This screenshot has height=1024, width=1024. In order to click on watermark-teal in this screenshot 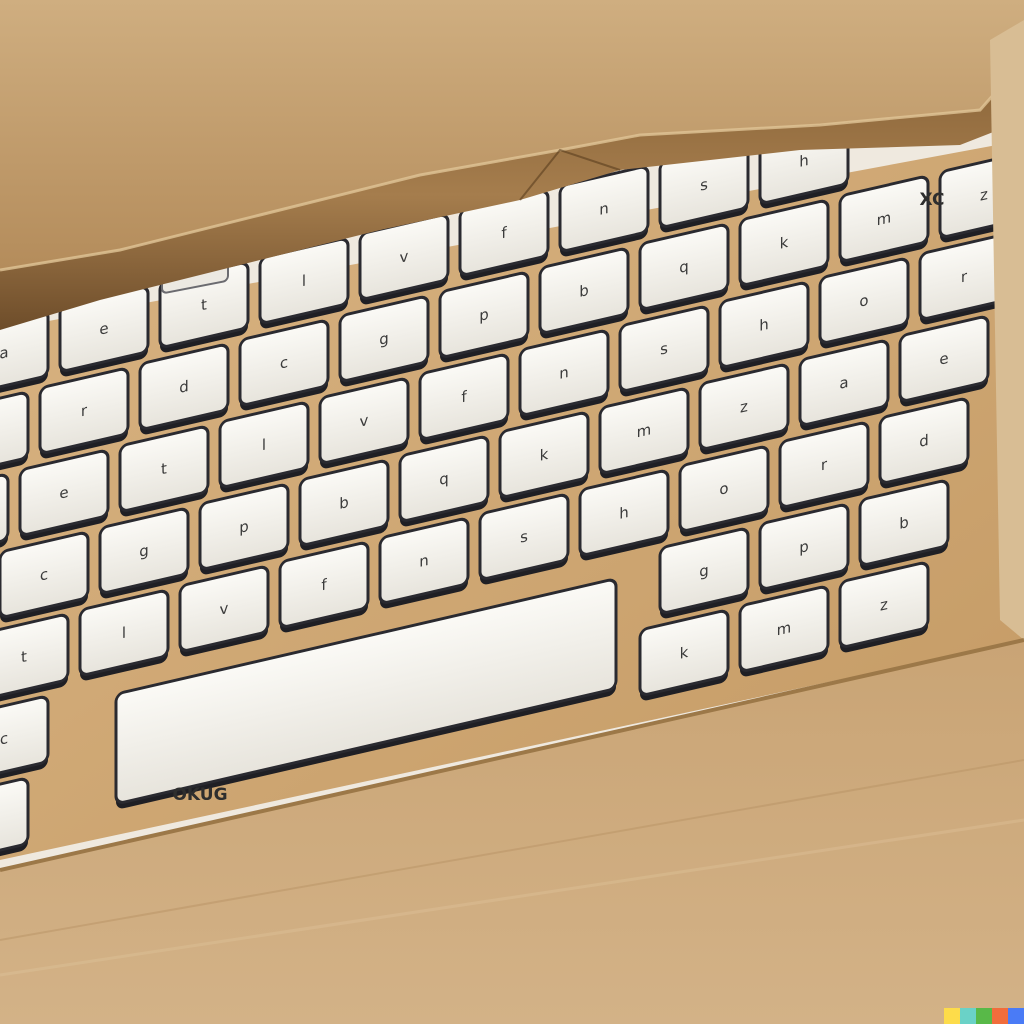, I will do `click(968, 1016)`.